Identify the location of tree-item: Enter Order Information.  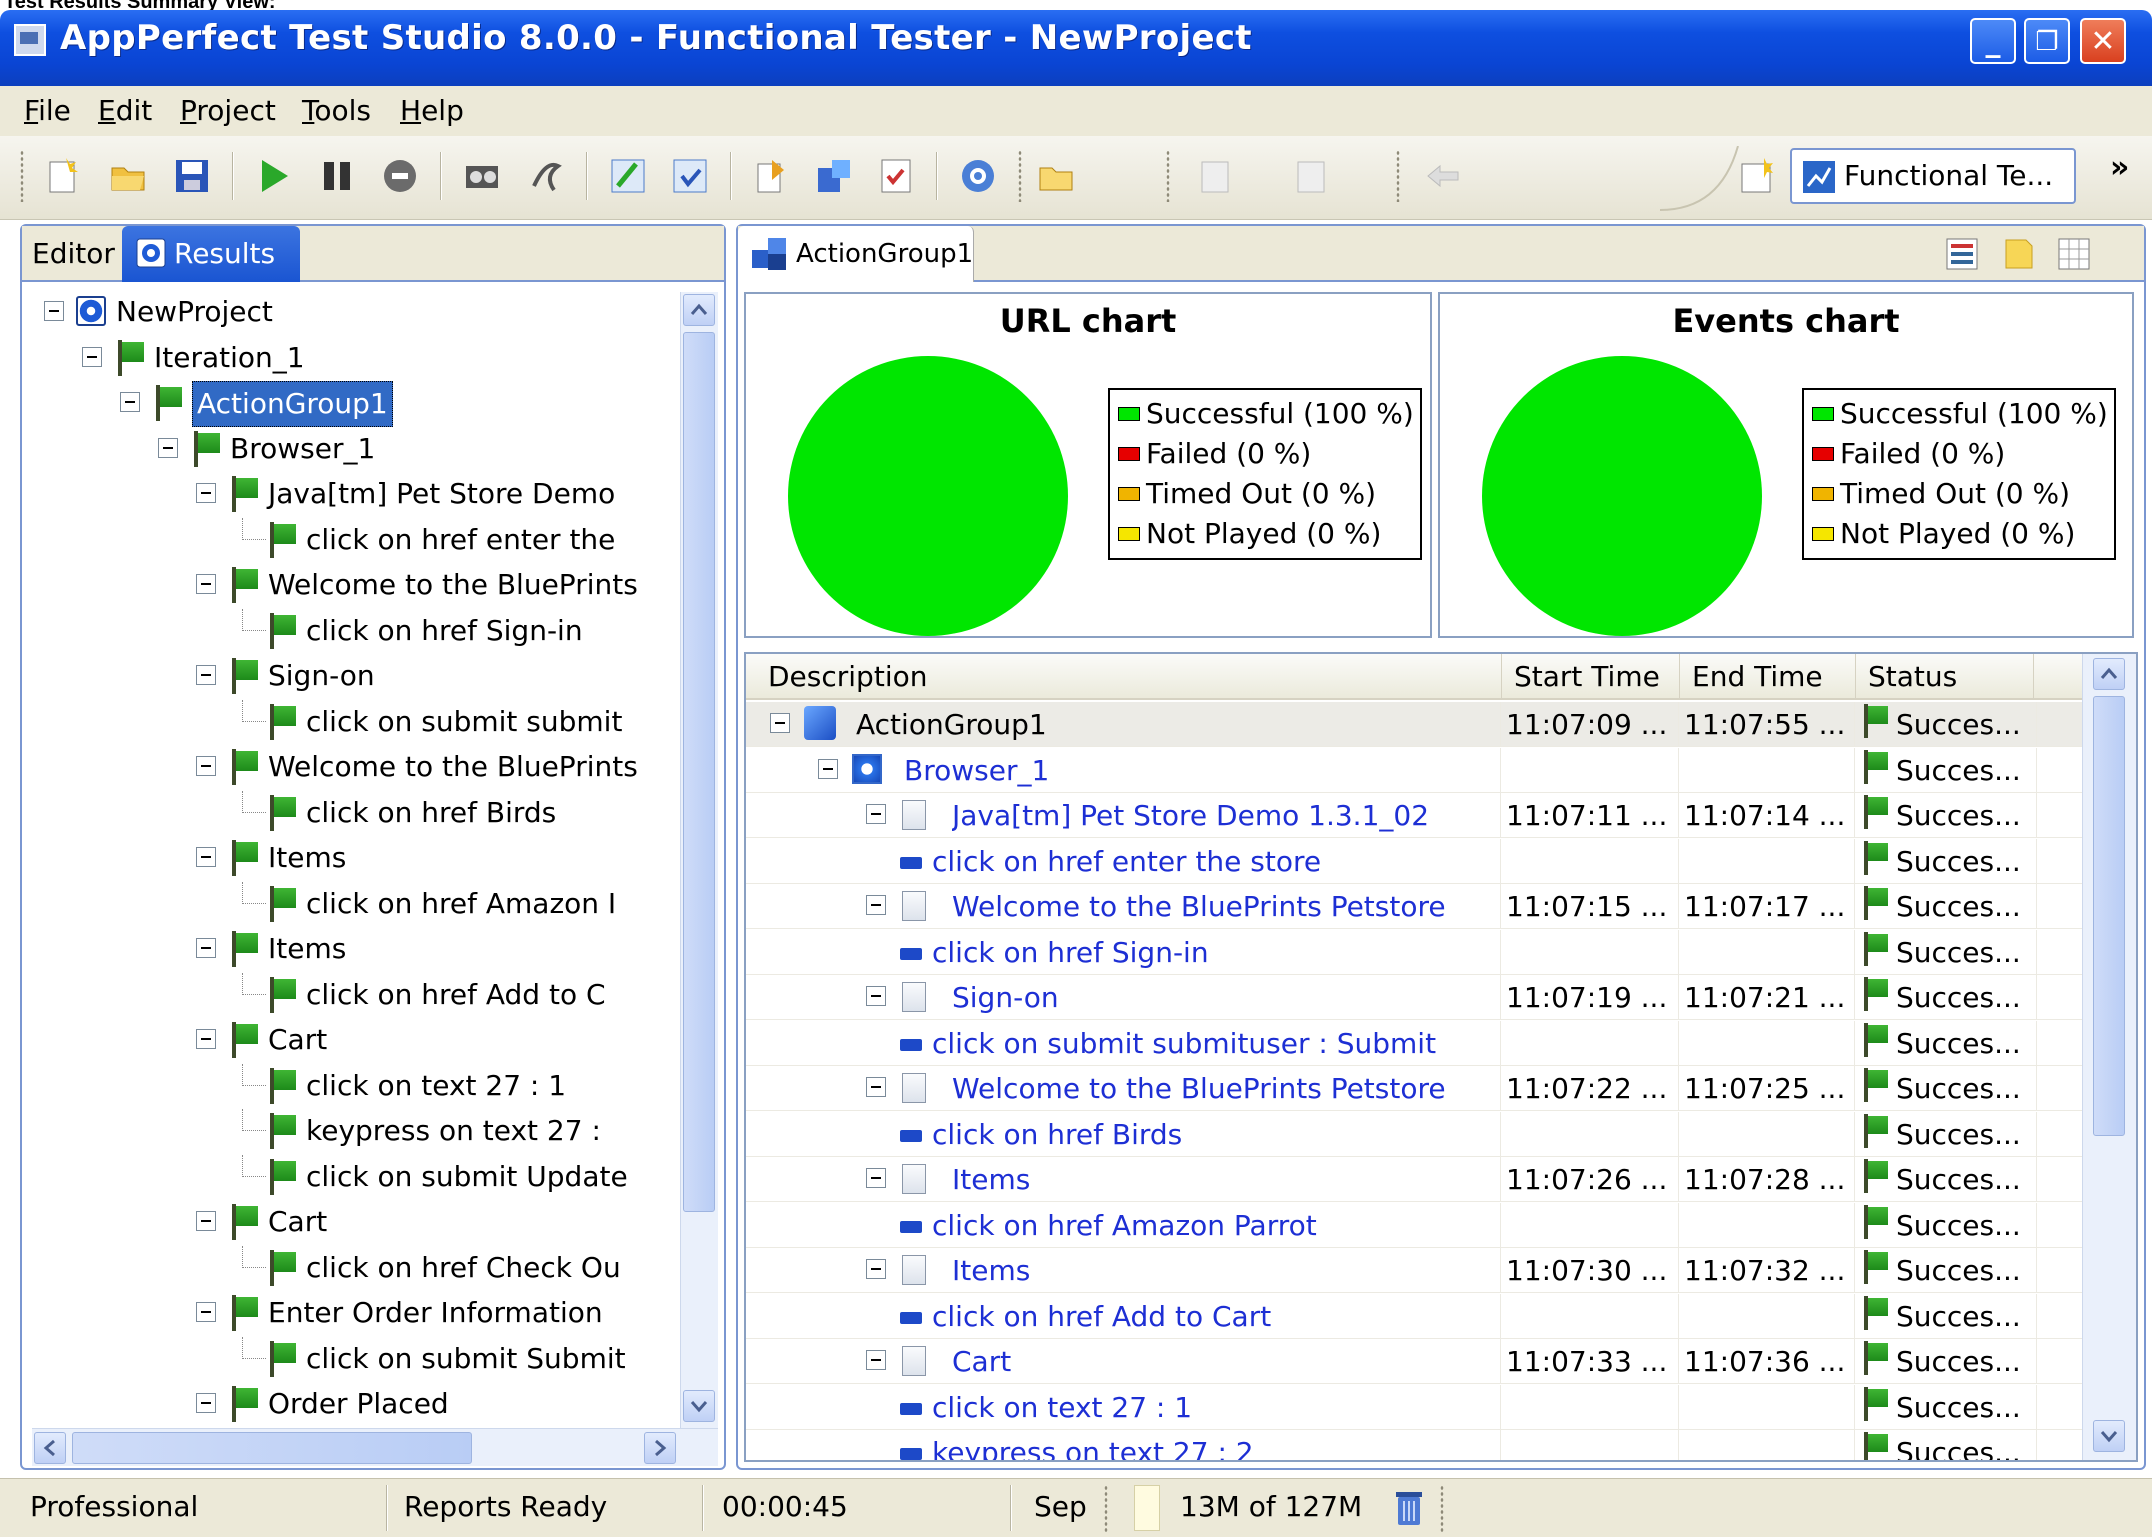
(357, 1313).